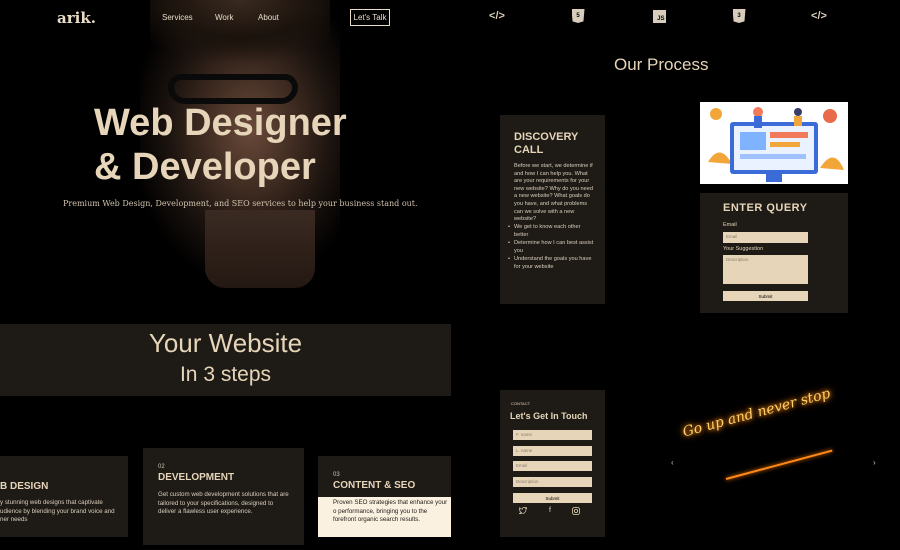 This screenshot has height=550, width=900. What do you see at coordinates (546, 144) in the screenshot?
I see `discovery-title: DISCOVERY CALL` at bounding box center [546, 144].